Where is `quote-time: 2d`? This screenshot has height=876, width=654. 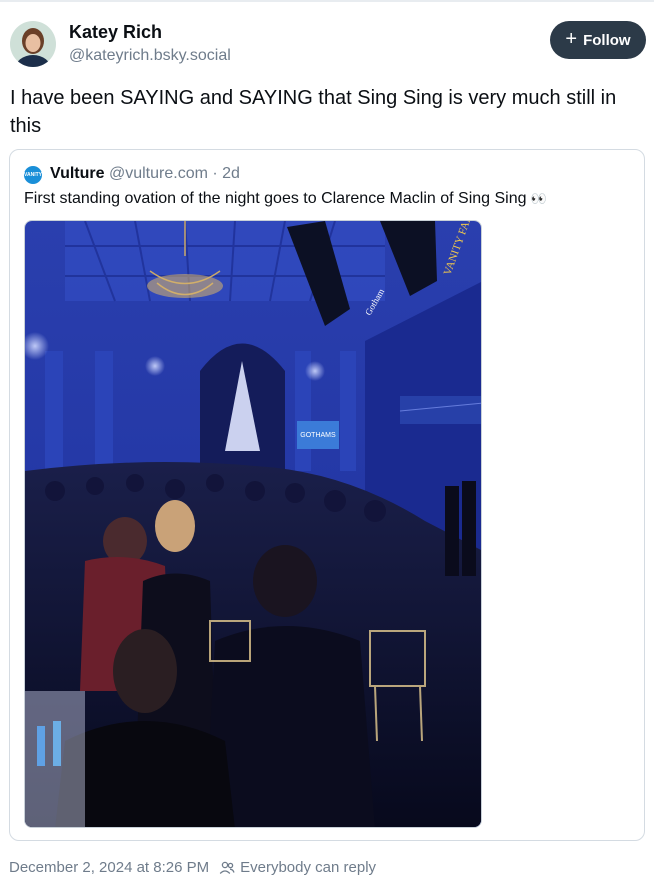
quote-time: 2d is located at coordinates (231, 173).